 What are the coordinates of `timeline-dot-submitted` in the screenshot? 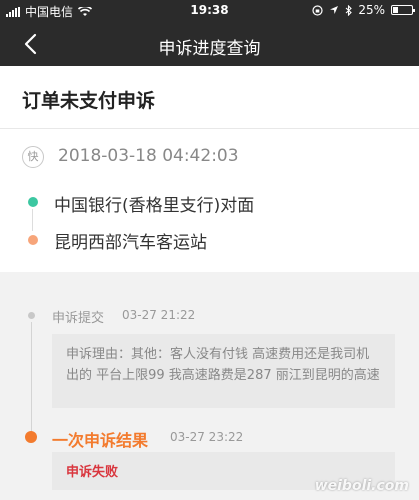 It's located at (31, 315).